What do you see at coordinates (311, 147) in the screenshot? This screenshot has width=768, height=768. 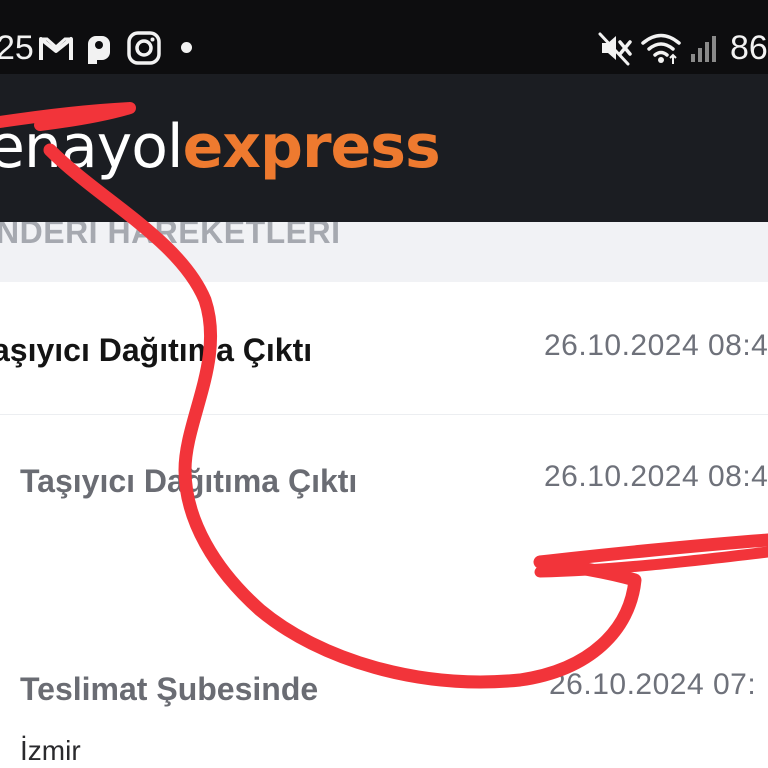 I see `brand-name-express: express` at bounding box center [311, 147].